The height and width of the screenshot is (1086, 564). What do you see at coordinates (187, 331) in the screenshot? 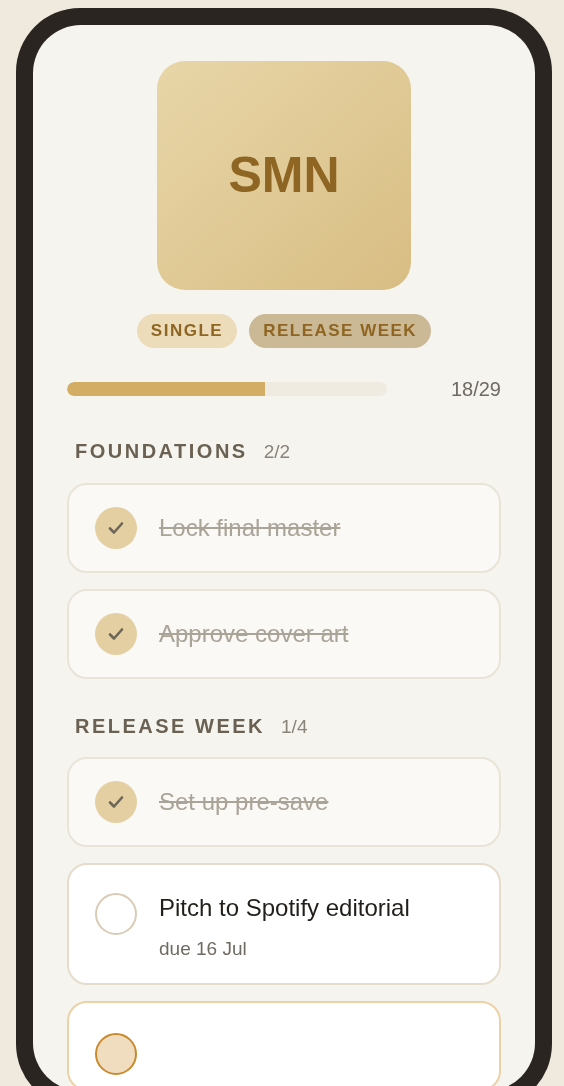
I see `tag-chip: SINGLE` at bounding box center [187, 331].